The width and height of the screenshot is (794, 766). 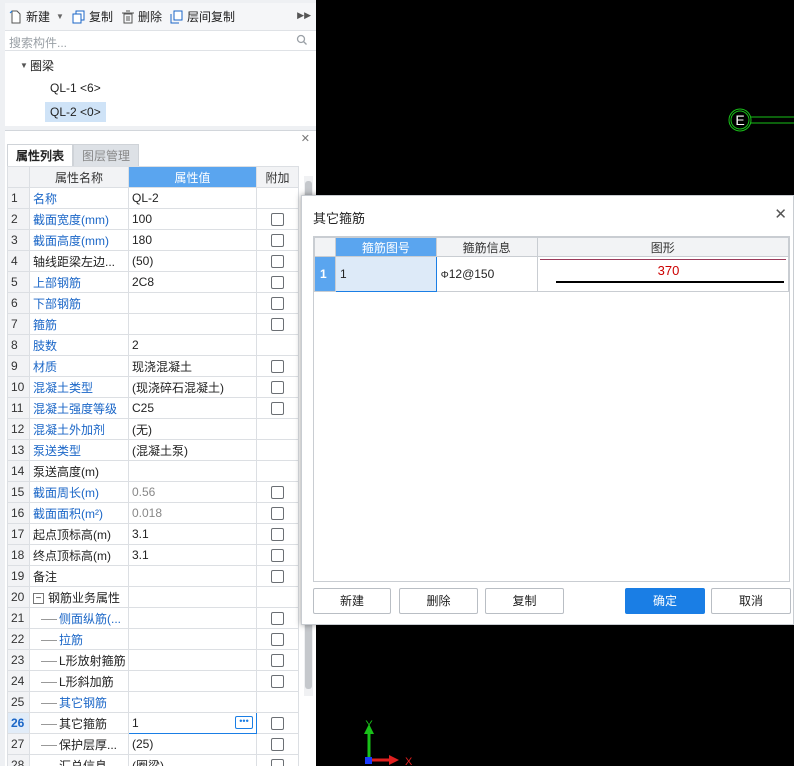 I want to click on property-value: 0.018, so click(x=192, y=513).